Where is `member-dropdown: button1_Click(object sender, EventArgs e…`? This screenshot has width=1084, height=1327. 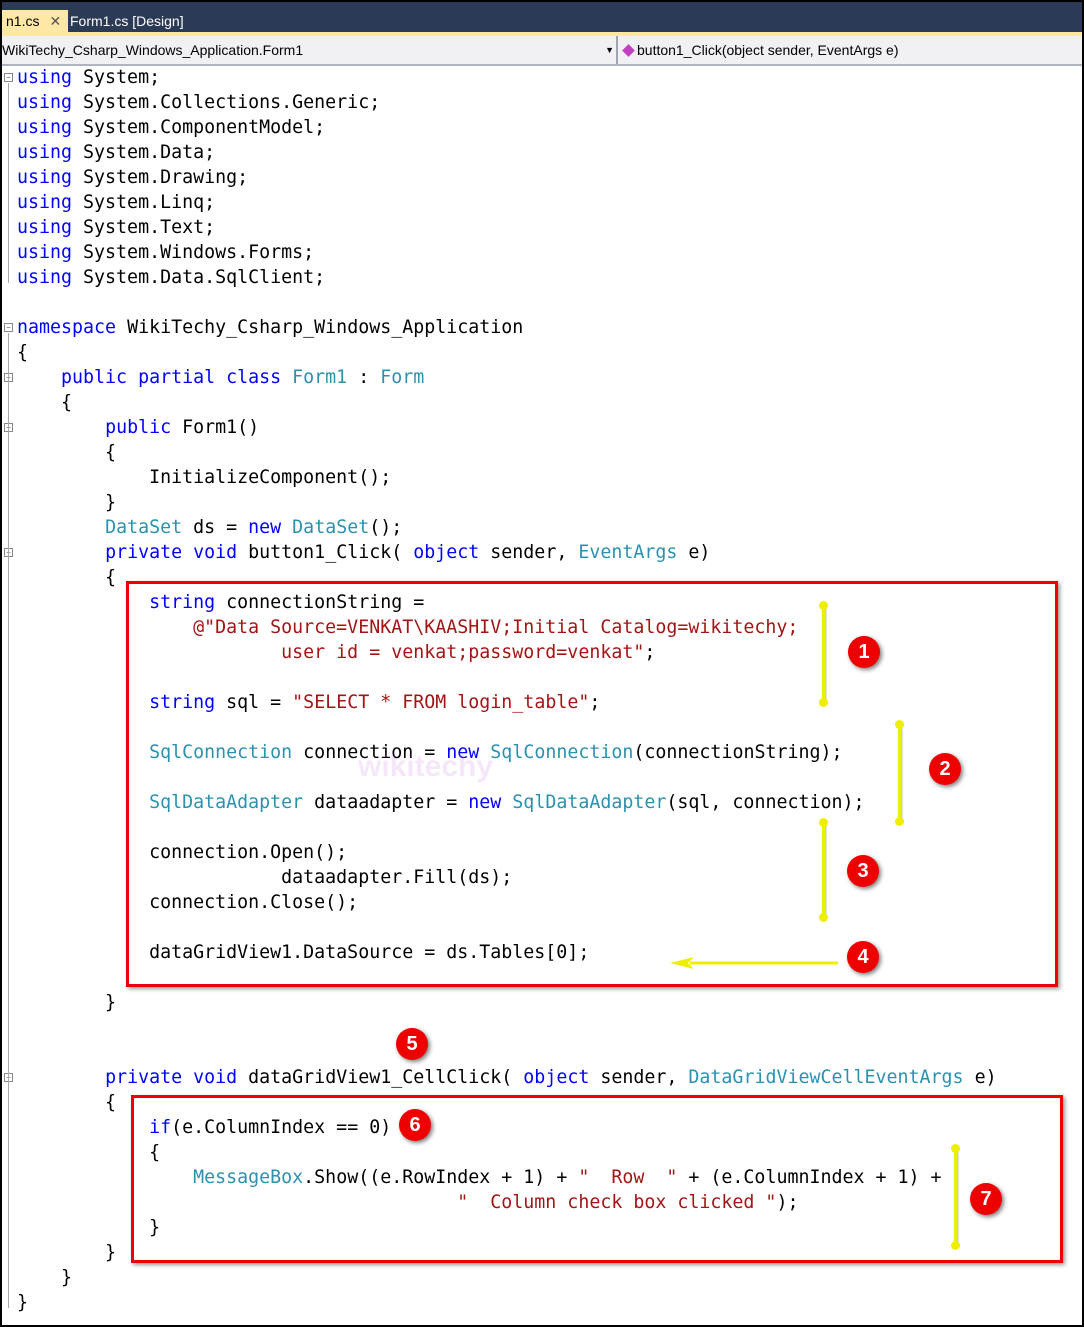
member-dropdown: button1_Click(object sender, EventArgs e… is located at coordinates (760, 50).